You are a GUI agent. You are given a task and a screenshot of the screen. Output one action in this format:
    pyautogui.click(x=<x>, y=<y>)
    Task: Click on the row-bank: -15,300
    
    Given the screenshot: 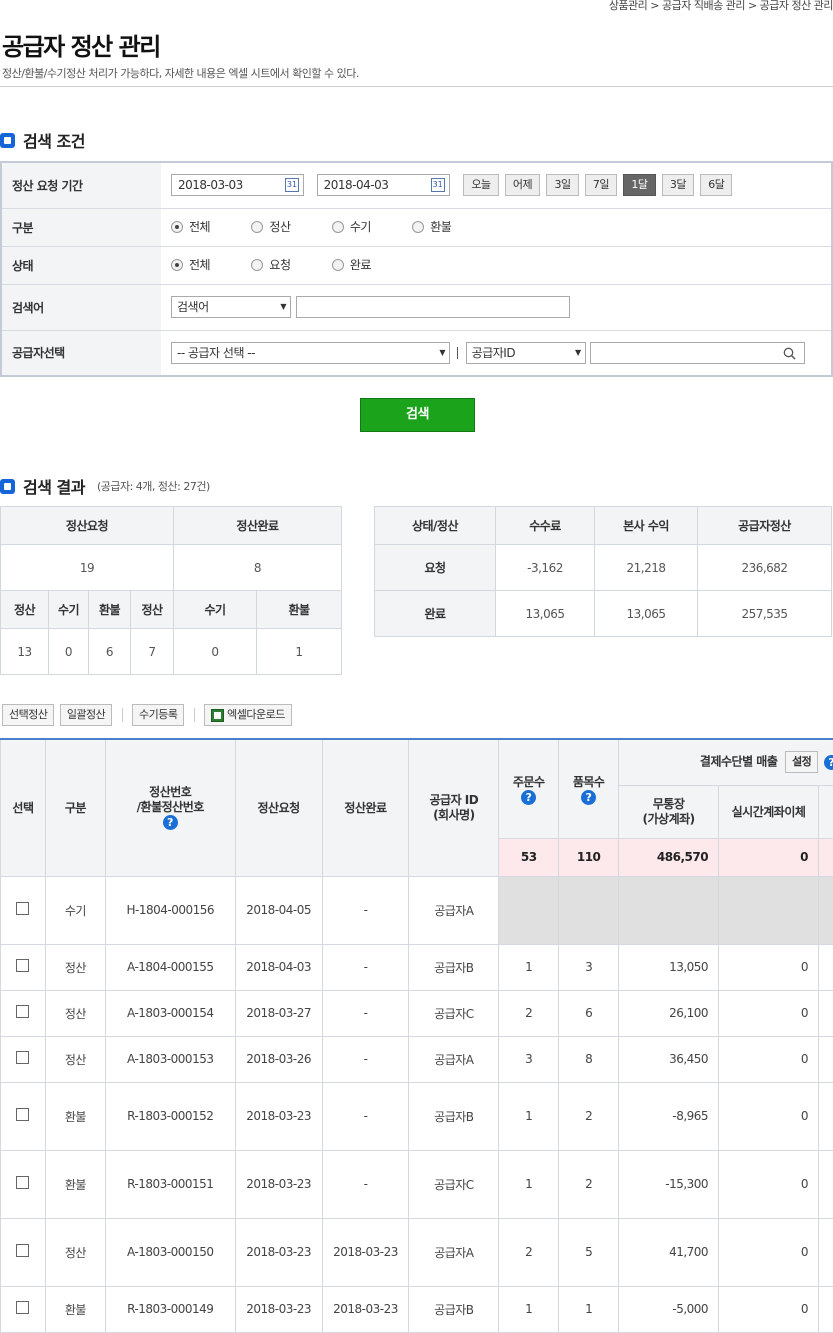 What is the action you would take?
    pyautogui.click(x=669, y=1184)
    